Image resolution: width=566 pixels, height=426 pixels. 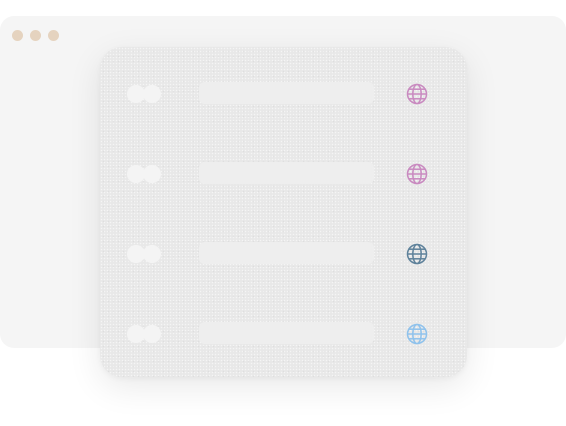 I want to click on window-close-dot, so click(x=17, y=35).